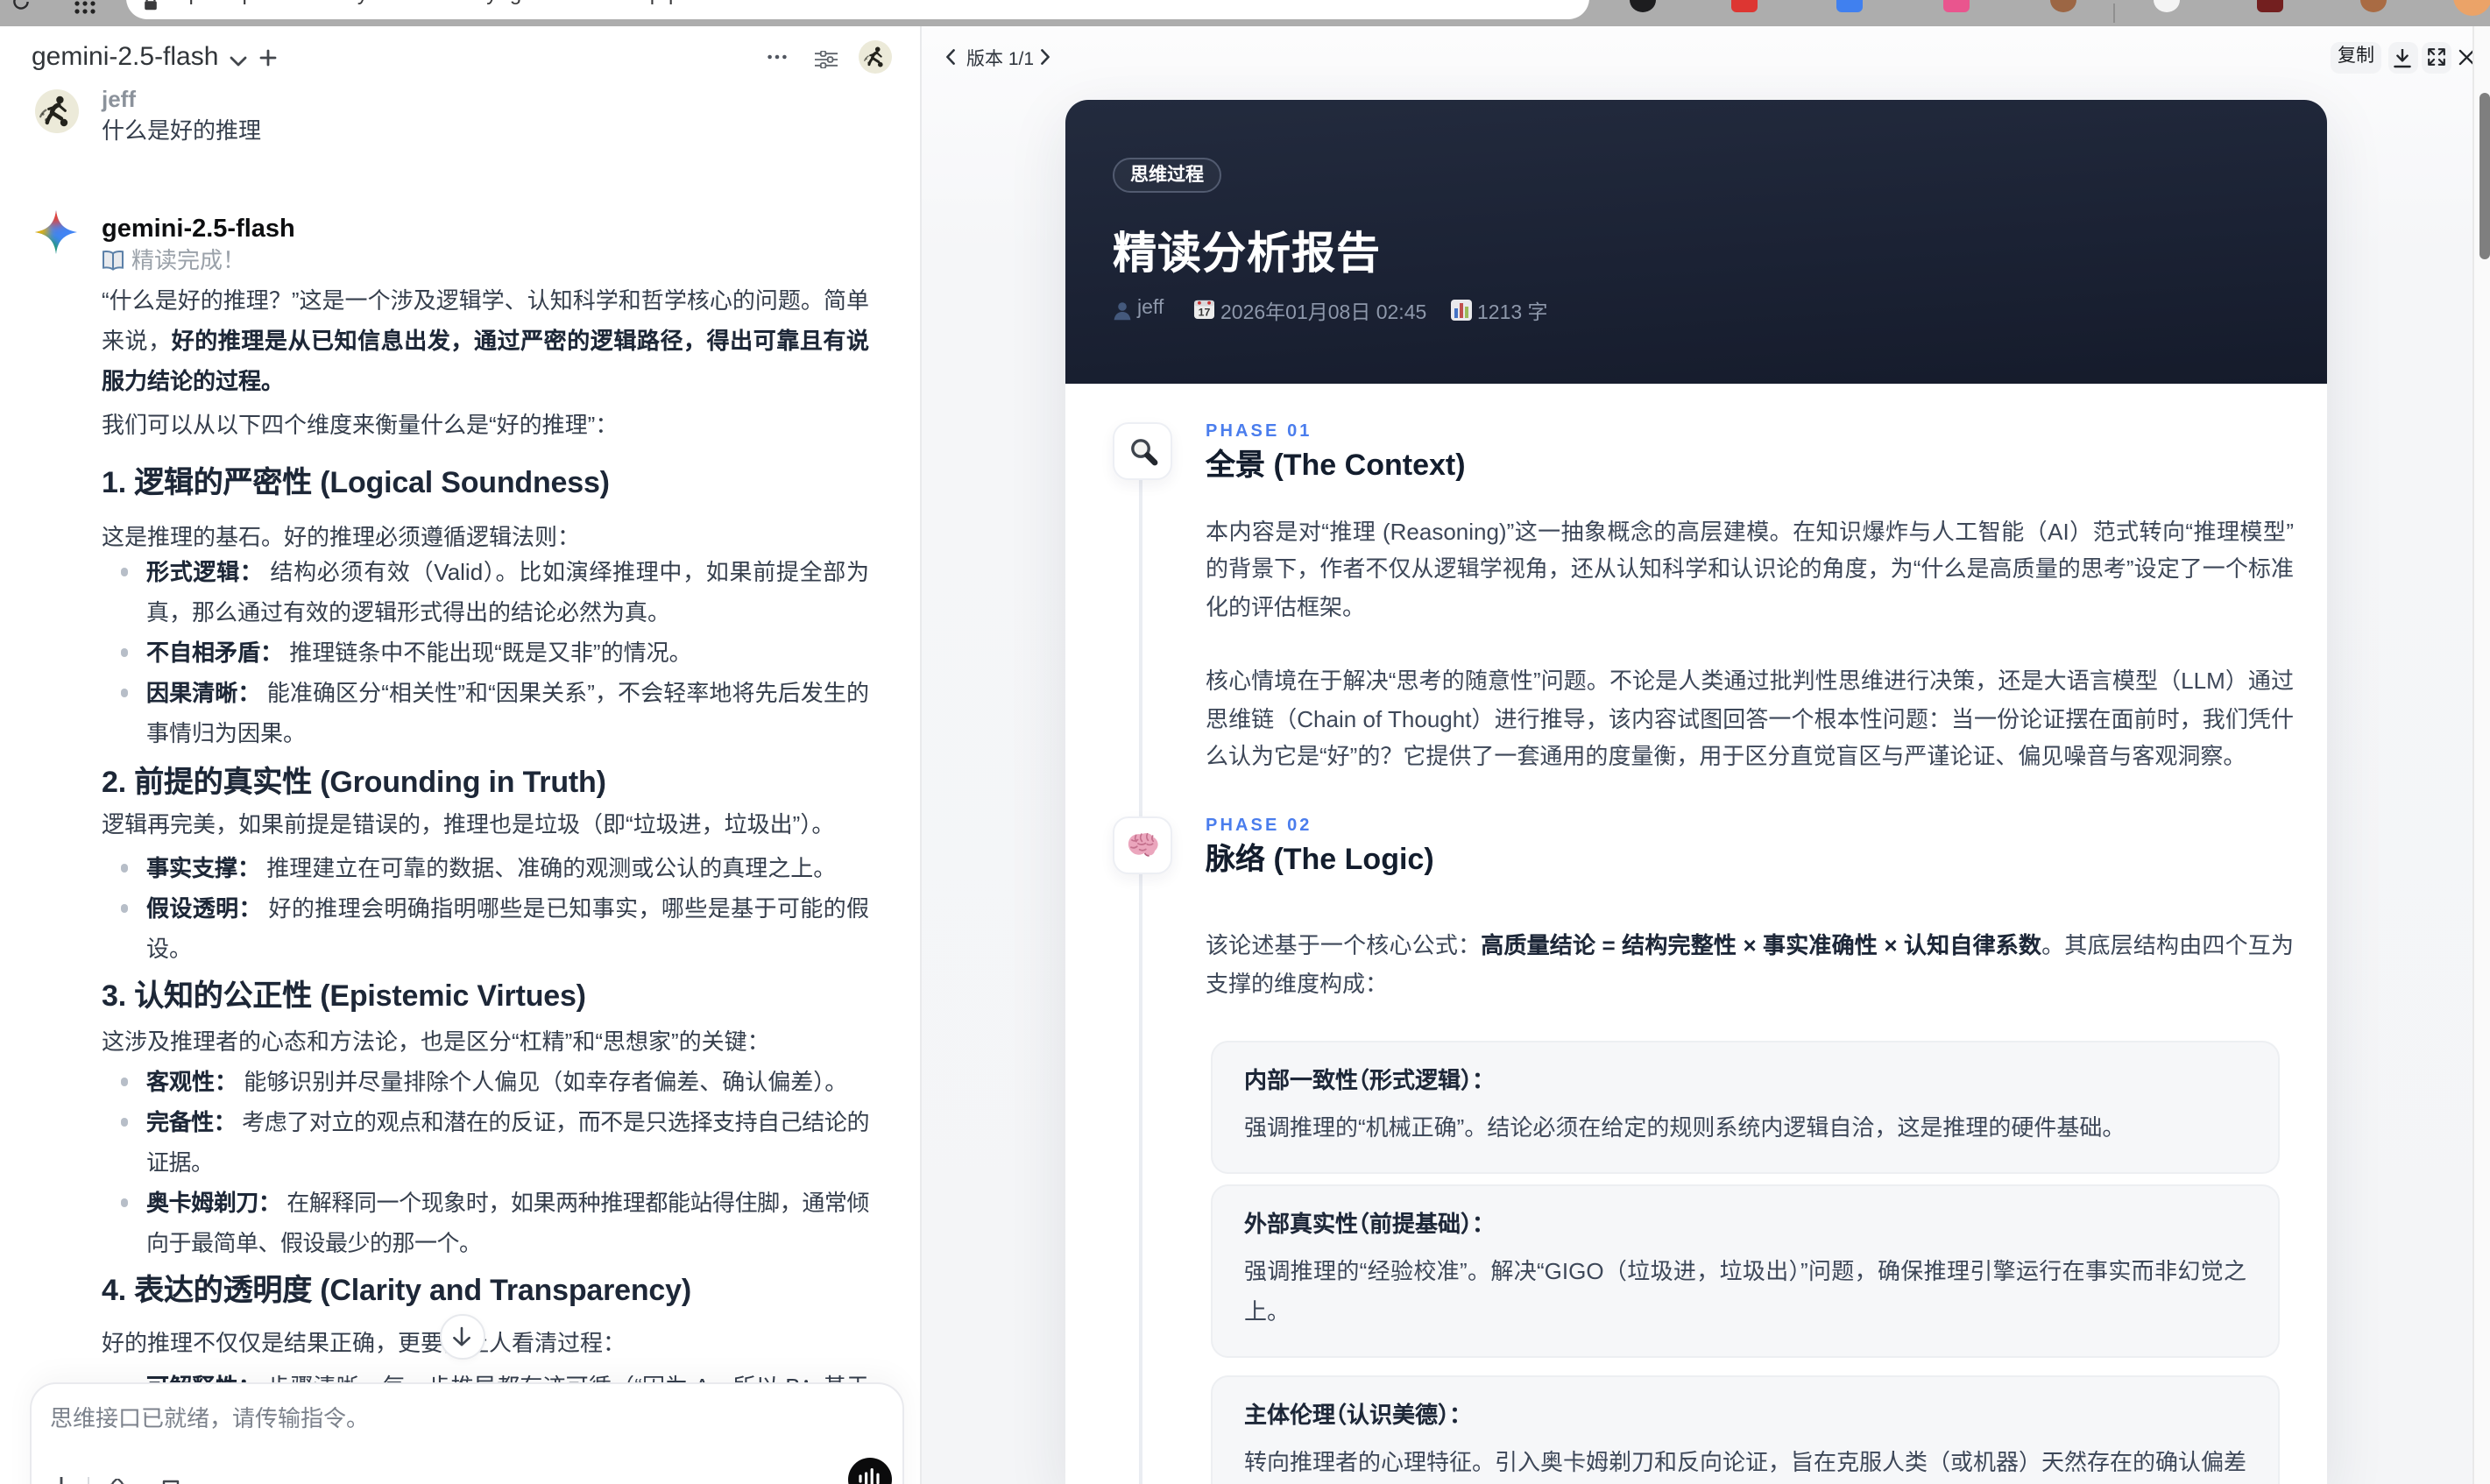  I want to click on svg-text: 17, so click(1204, 312).